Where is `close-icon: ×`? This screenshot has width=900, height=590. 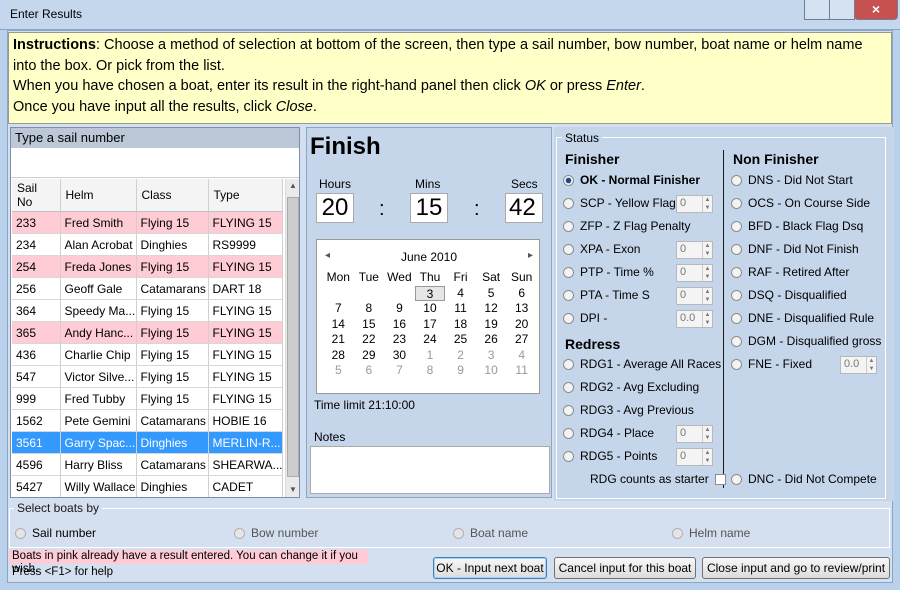 close-icon: × is located at coordinates (876, 10).